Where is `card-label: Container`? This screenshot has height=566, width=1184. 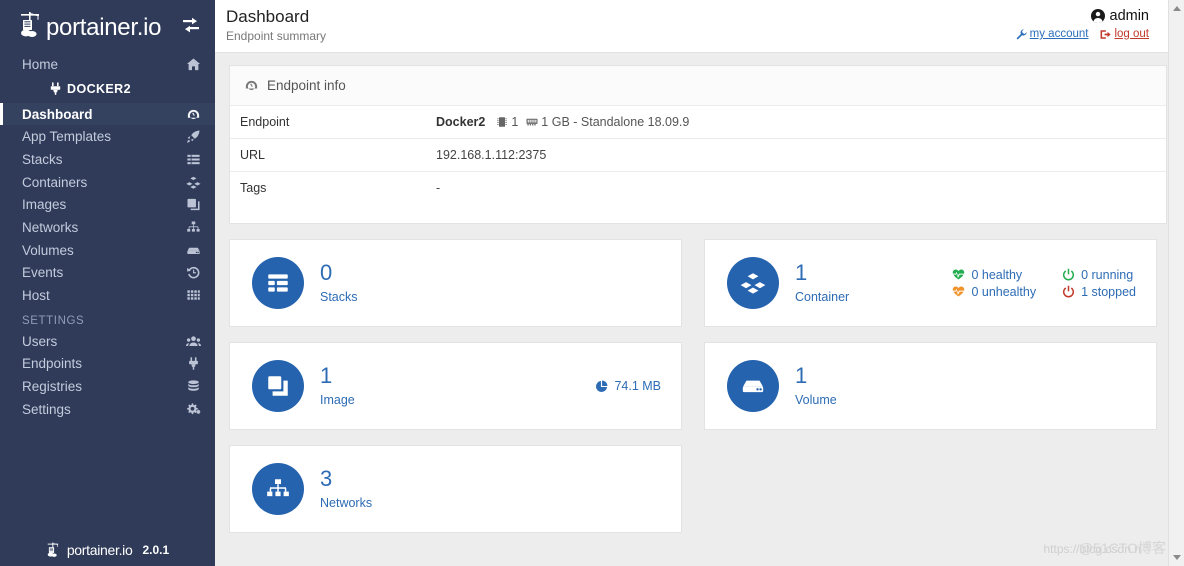 card-label: Container is located at coordinates (822, 297).